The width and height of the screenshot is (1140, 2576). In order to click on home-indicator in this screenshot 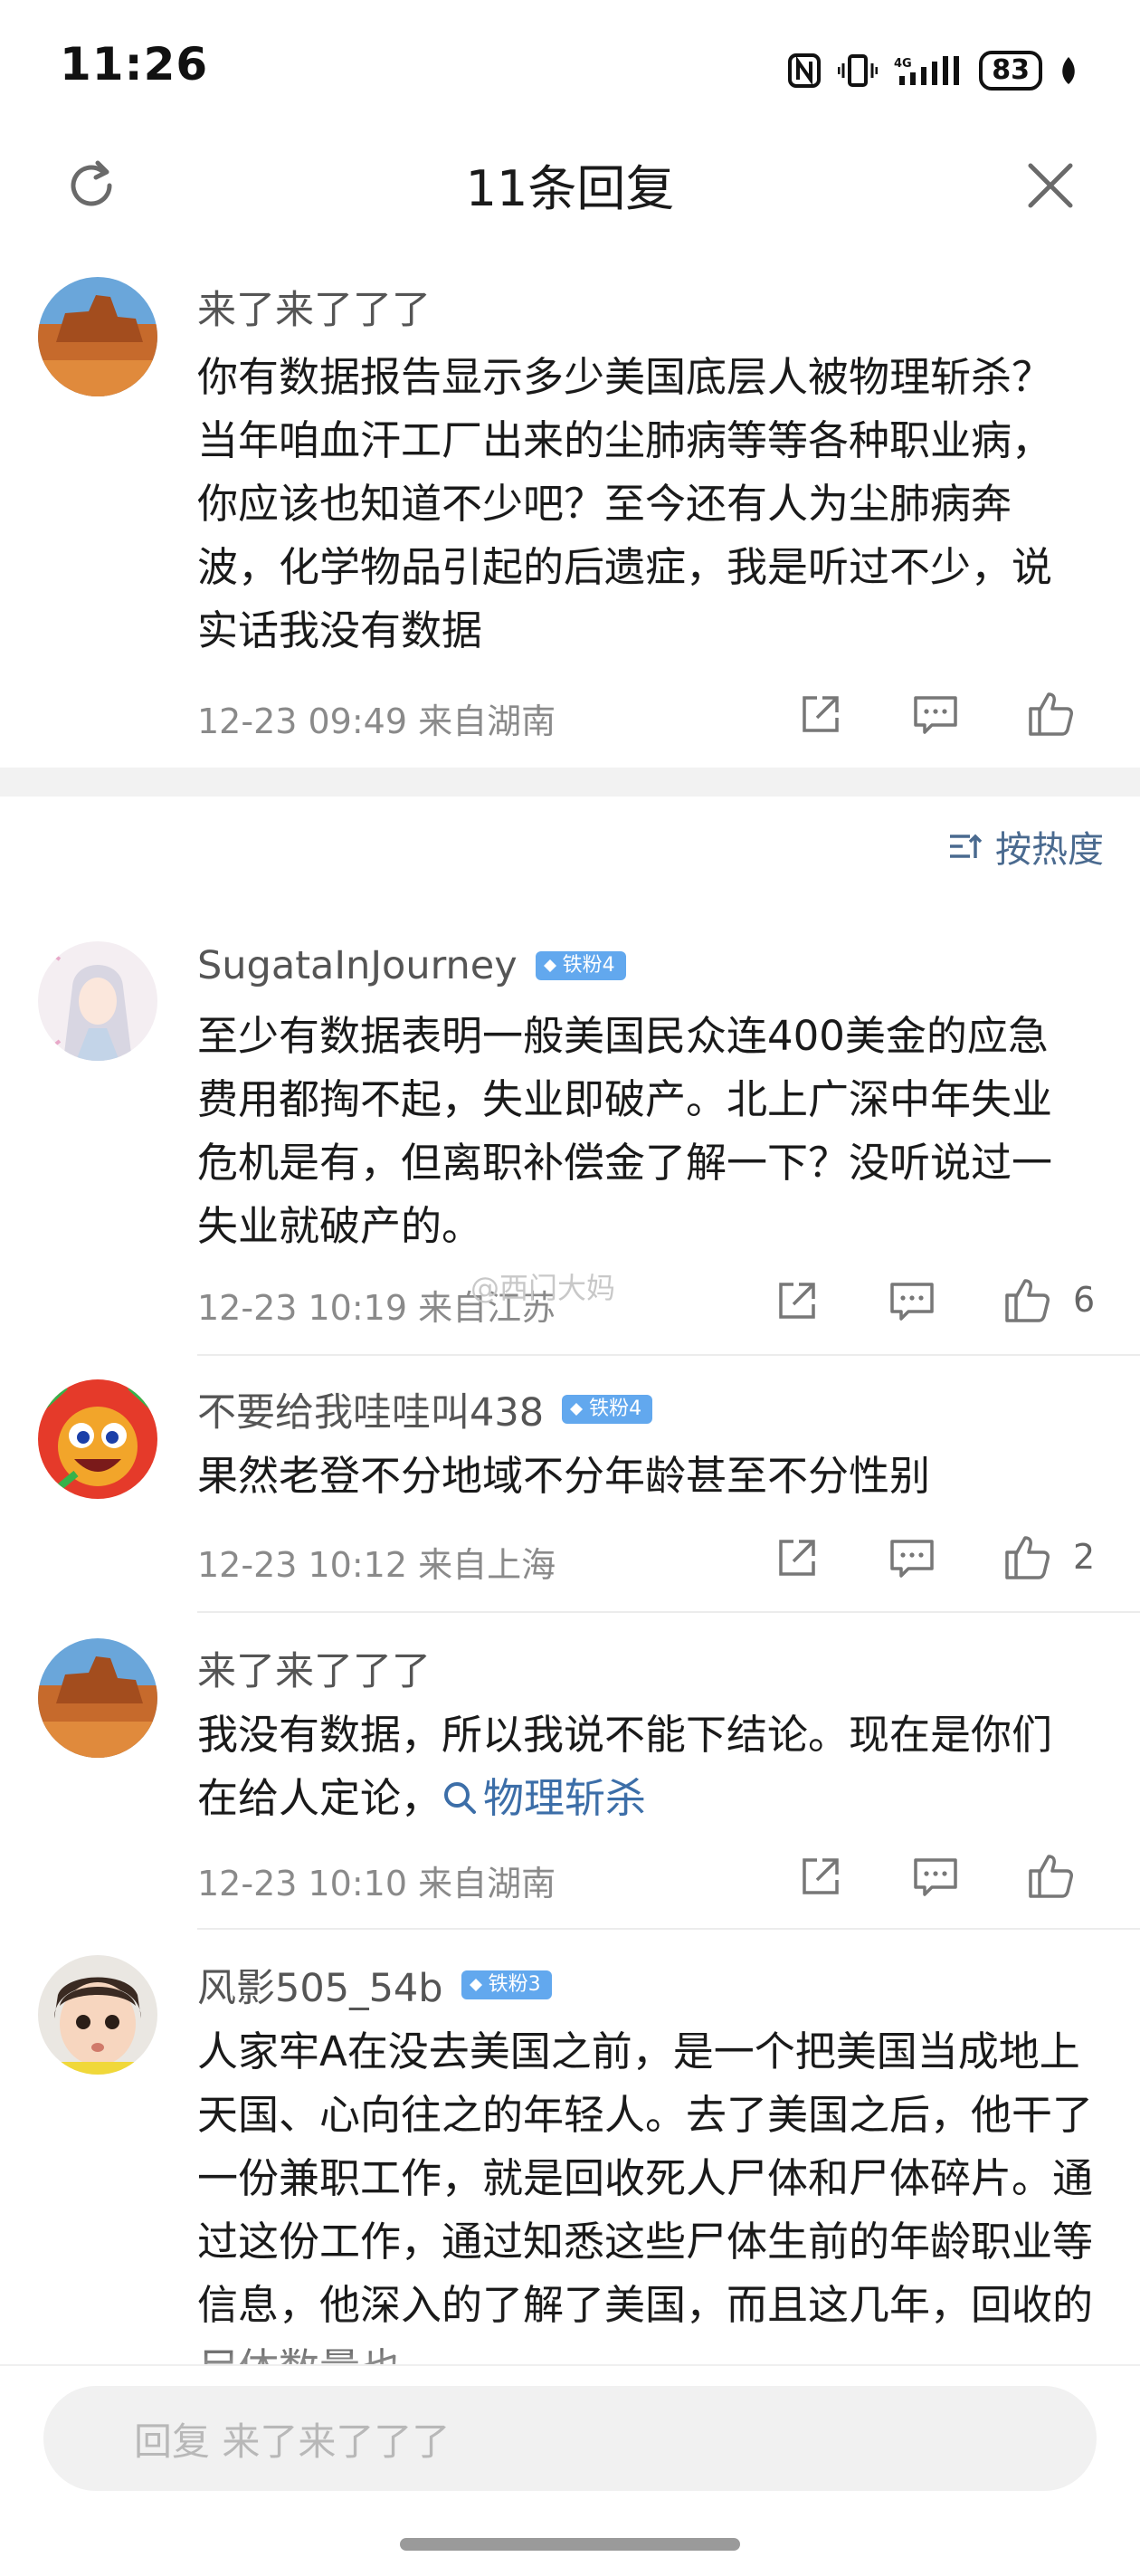, I will do `click(570, 2544)`.